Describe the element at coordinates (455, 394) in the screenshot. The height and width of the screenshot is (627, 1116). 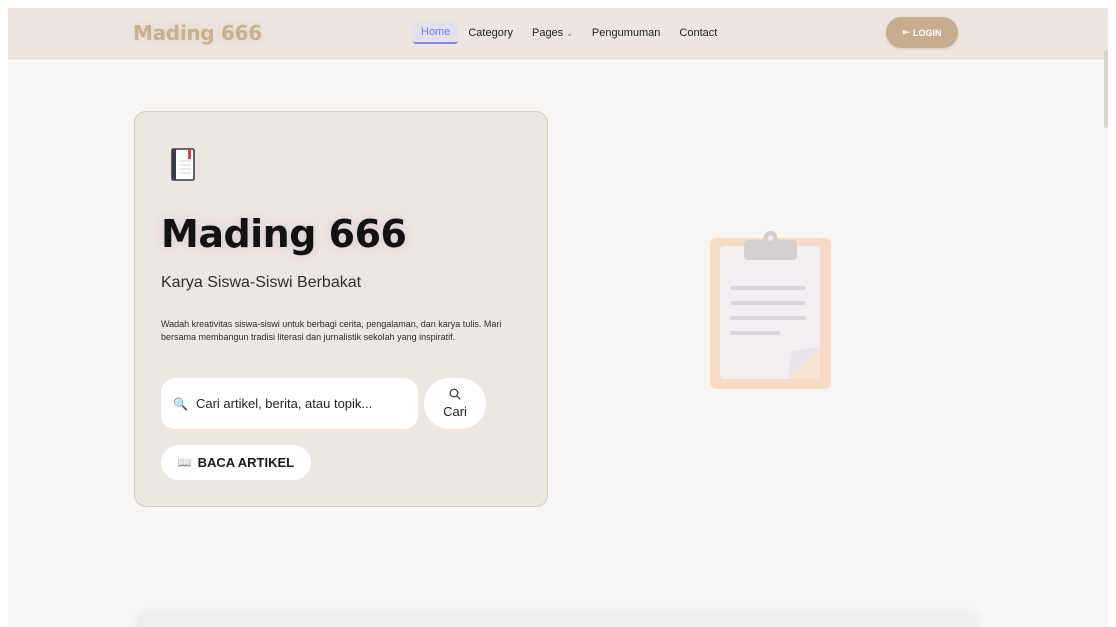
I see `magnifier-icon` at that location.